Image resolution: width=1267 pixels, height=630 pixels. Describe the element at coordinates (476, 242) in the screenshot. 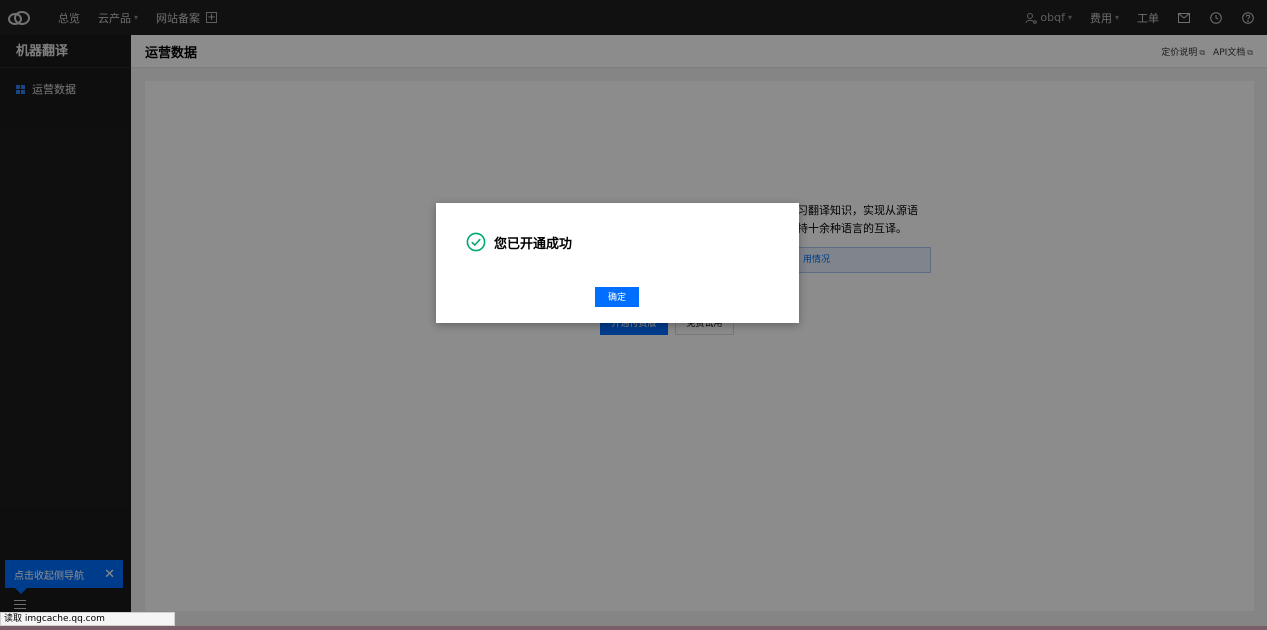

I see `check-circle-icon` at that location.